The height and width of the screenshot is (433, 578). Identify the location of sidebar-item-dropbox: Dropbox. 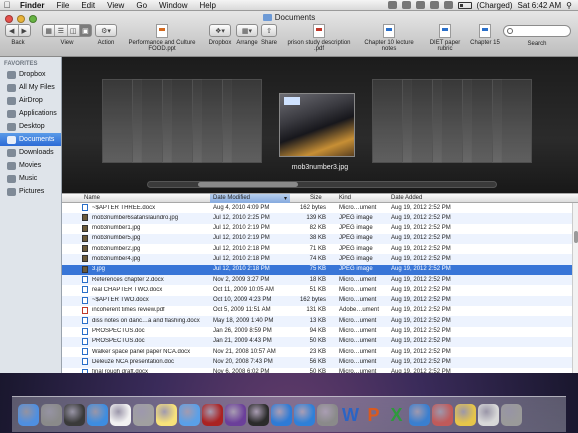
(30, 74).